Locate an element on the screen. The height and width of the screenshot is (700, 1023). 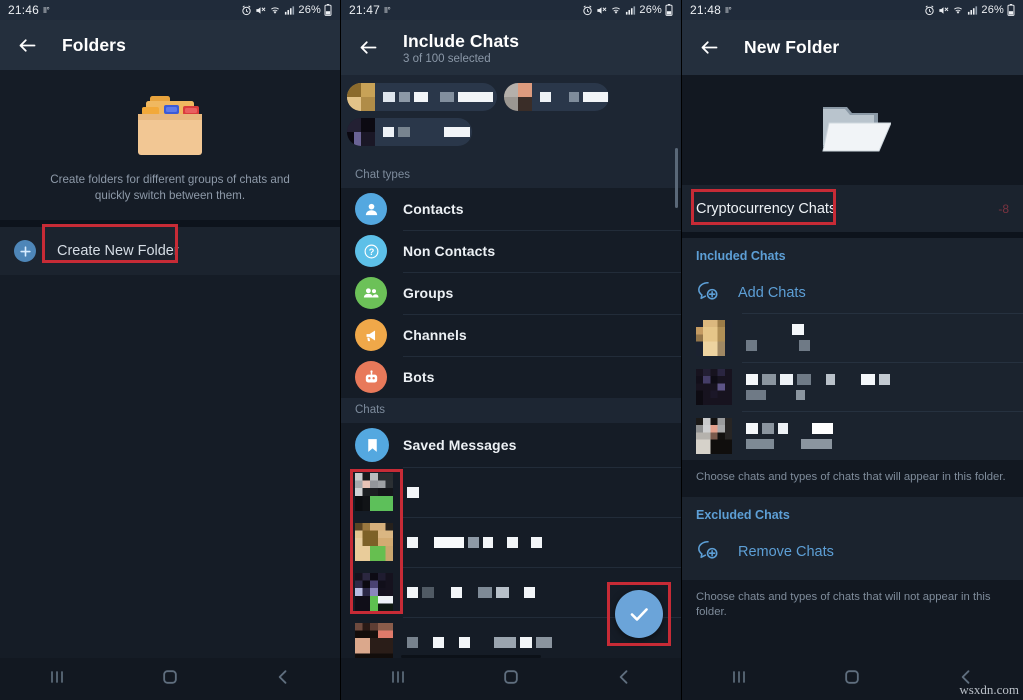
group-people-icon is located at coordinates (371, 293).